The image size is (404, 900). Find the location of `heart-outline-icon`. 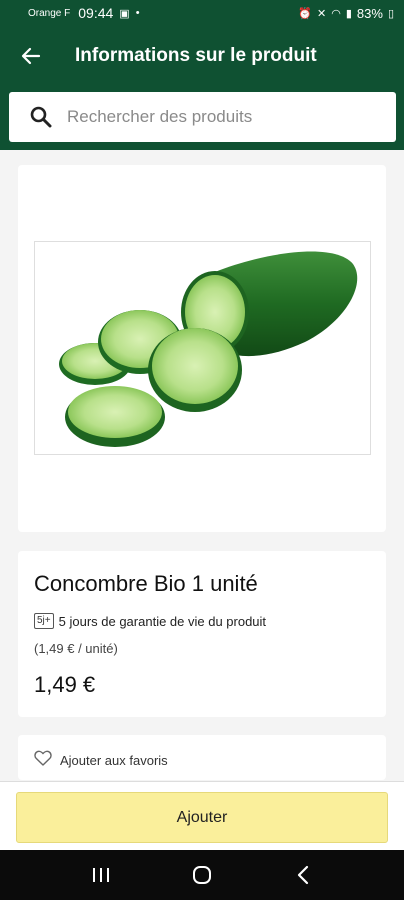

heart-outline-icon is located at coordinates (43, 760).